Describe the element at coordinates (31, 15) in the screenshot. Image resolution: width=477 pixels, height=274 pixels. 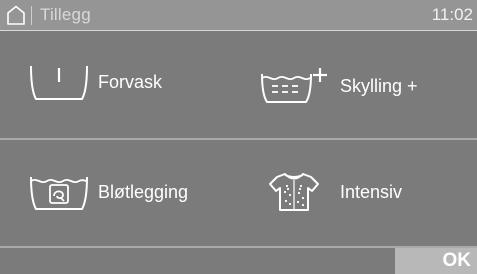
I see `status-separator` at that location.